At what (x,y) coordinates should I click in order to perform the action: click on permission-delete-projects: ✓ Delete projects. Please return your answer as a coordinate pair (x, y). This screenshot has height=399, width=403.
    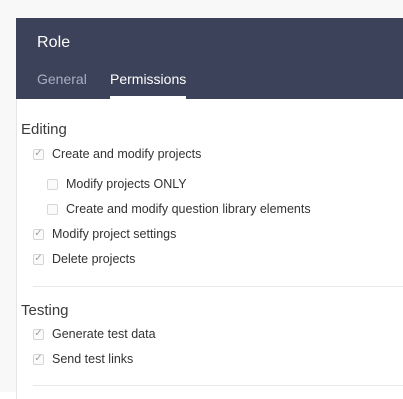
    Looking at the image, I should click on (84, 259).